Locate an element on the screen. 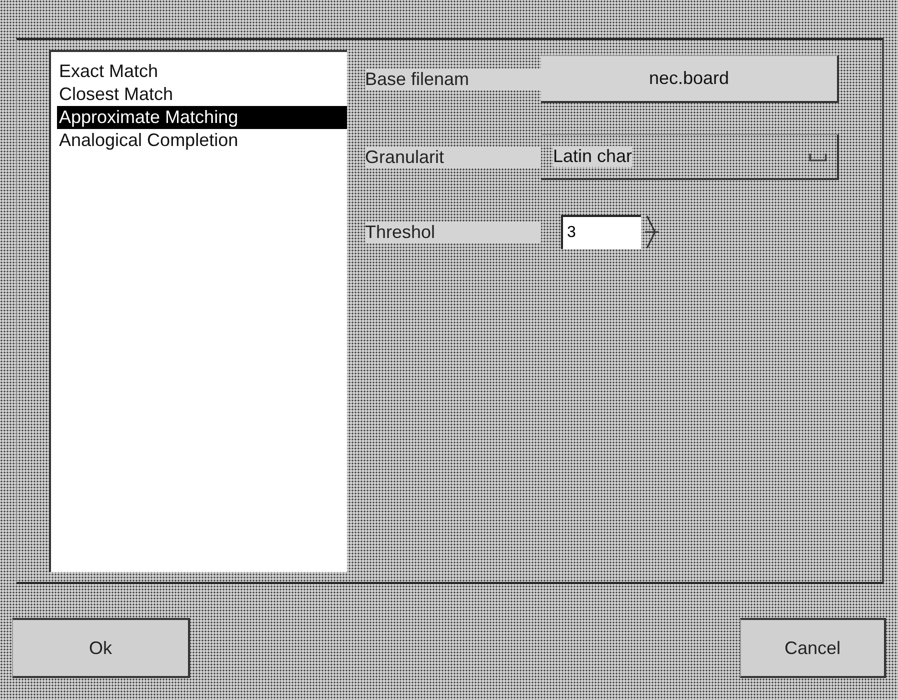 The image size is (898, 700). field-label: Granularit is located at coordinates (453, 157).